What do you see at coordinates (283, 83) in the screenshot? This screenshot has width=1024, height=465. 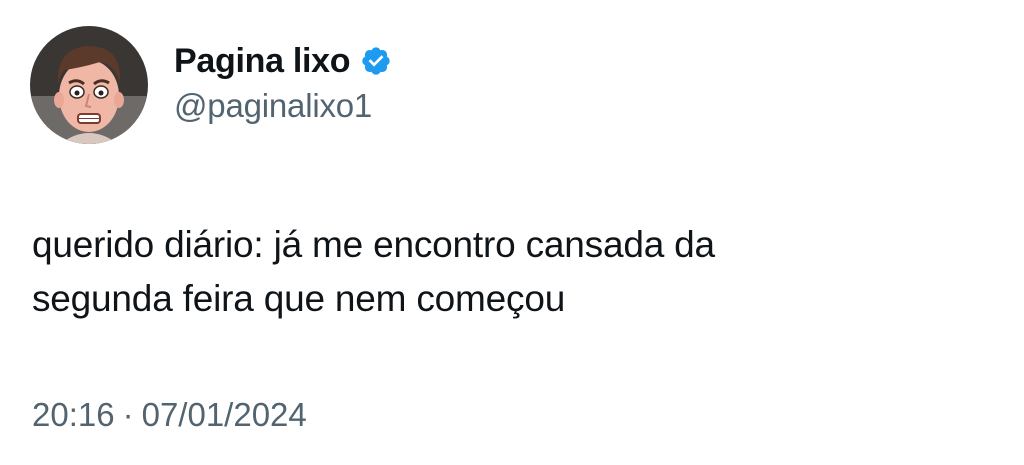 I see `author-names: Pagina lixo @paginalixo1` at bounding box center [283, 83].